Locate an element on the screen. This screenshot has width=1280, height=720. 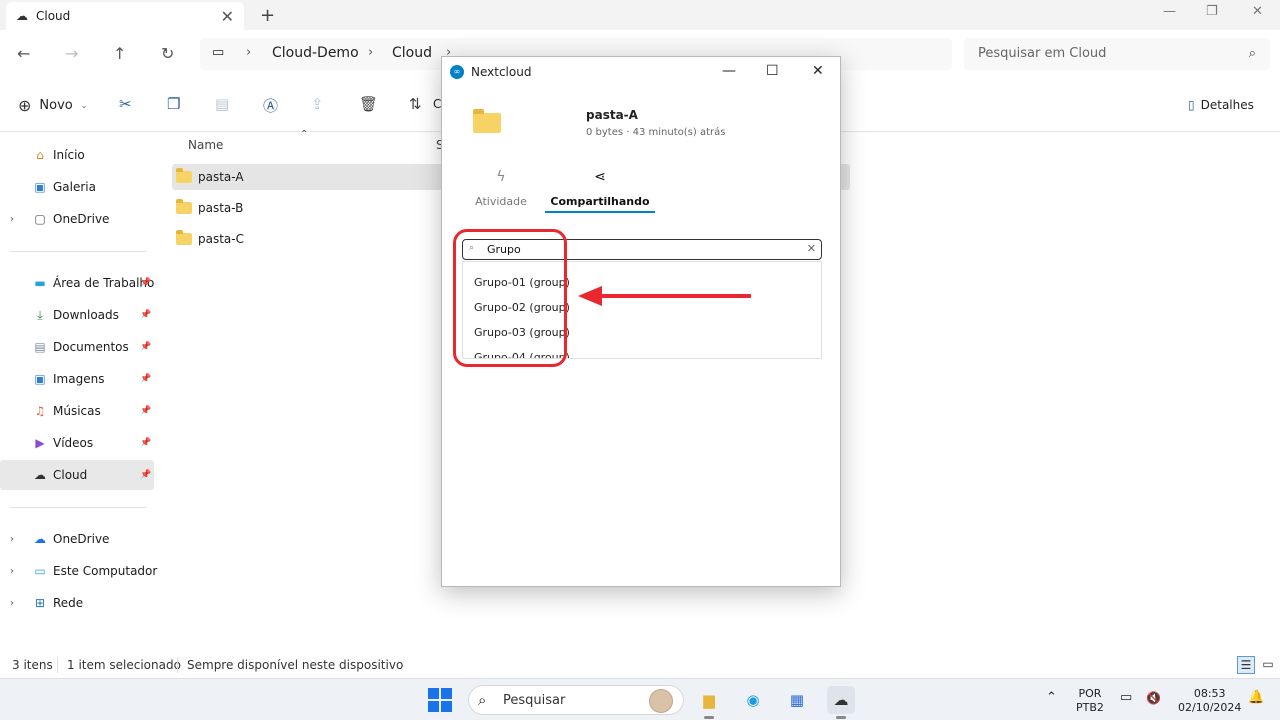
search-input: Pesquisar em Cloud ⌕ is located at coordinates (1117, 54).